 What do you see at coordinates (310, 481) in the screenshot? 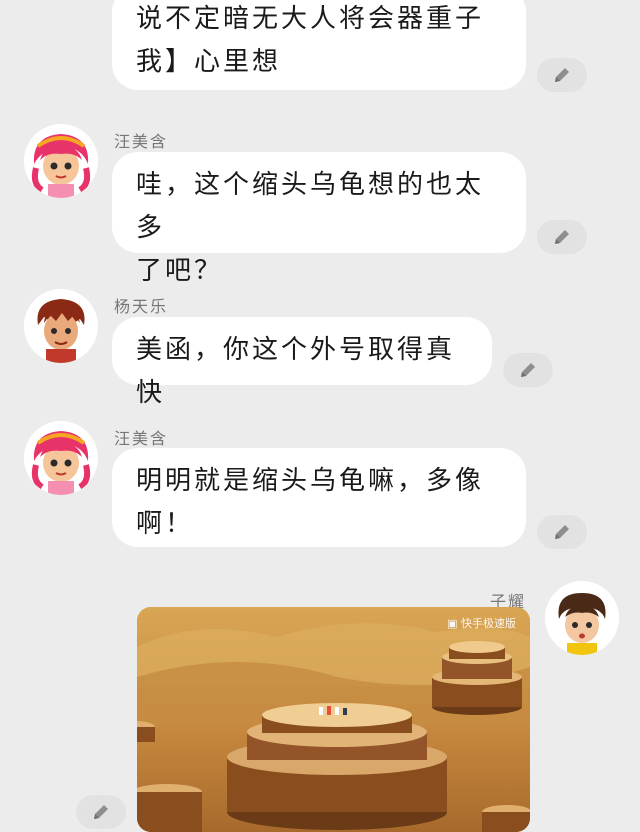
I see `message-line: 明明就是缩头乌龟嘛，多像` at bounding box center [310, 481].